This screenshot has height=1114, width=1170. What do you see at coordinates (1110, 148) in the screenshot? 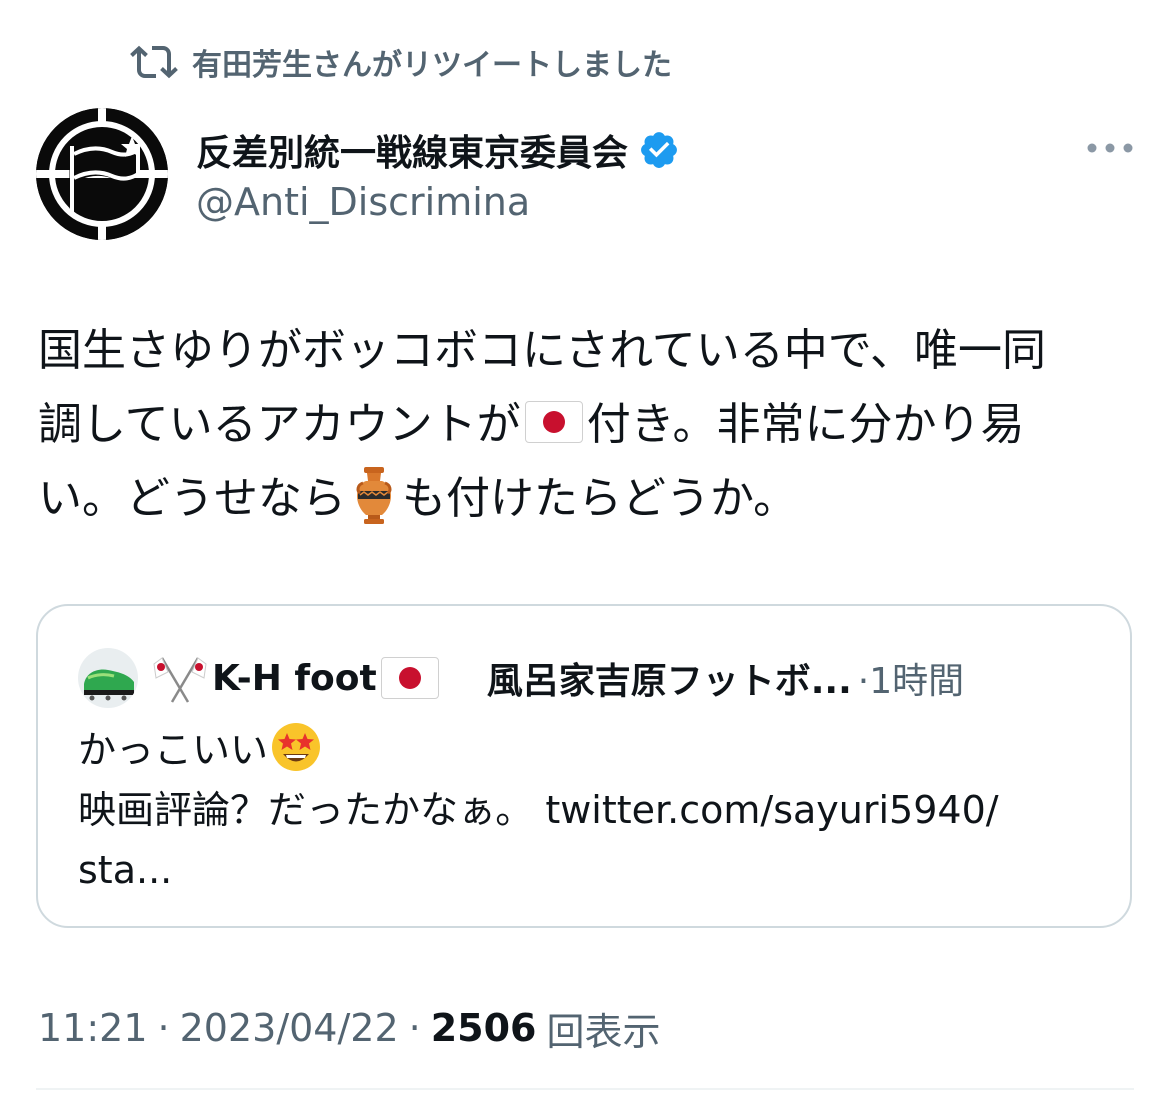
I see `more-options-icon` at bounding box center [1110, 148].